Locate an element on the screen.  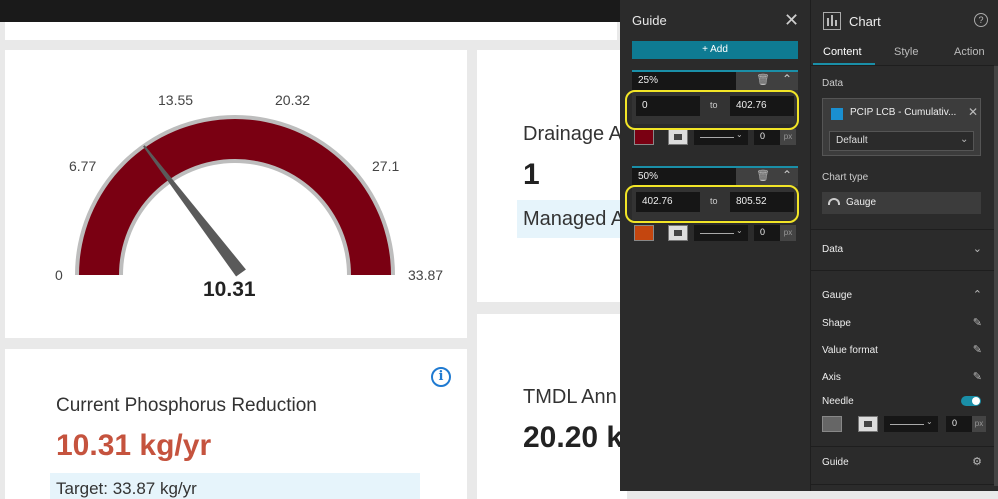
tmdl-value: 20.20 k is located at coordinates (573, 437).